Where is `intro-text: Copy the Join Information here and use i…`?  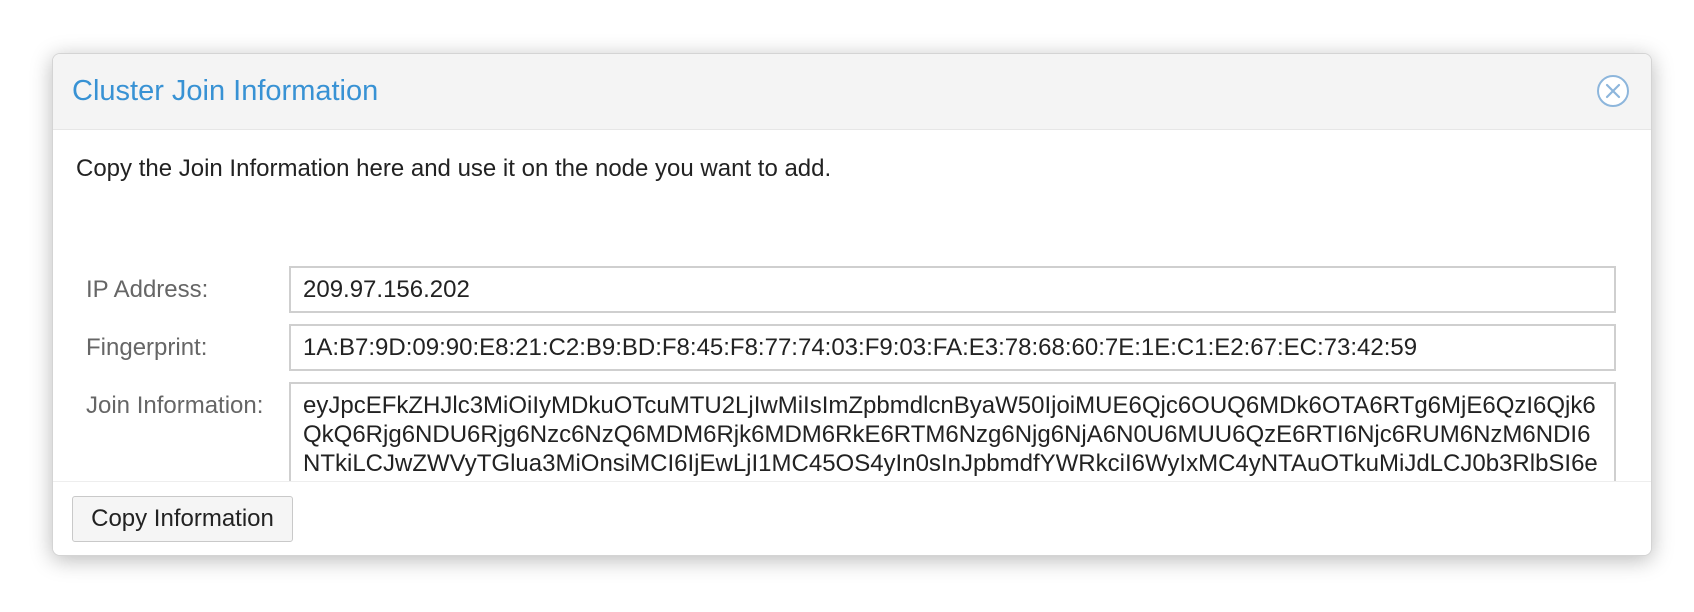 intro-text: Copy the Join Information here and use i… is located at coordinates (454, 168).